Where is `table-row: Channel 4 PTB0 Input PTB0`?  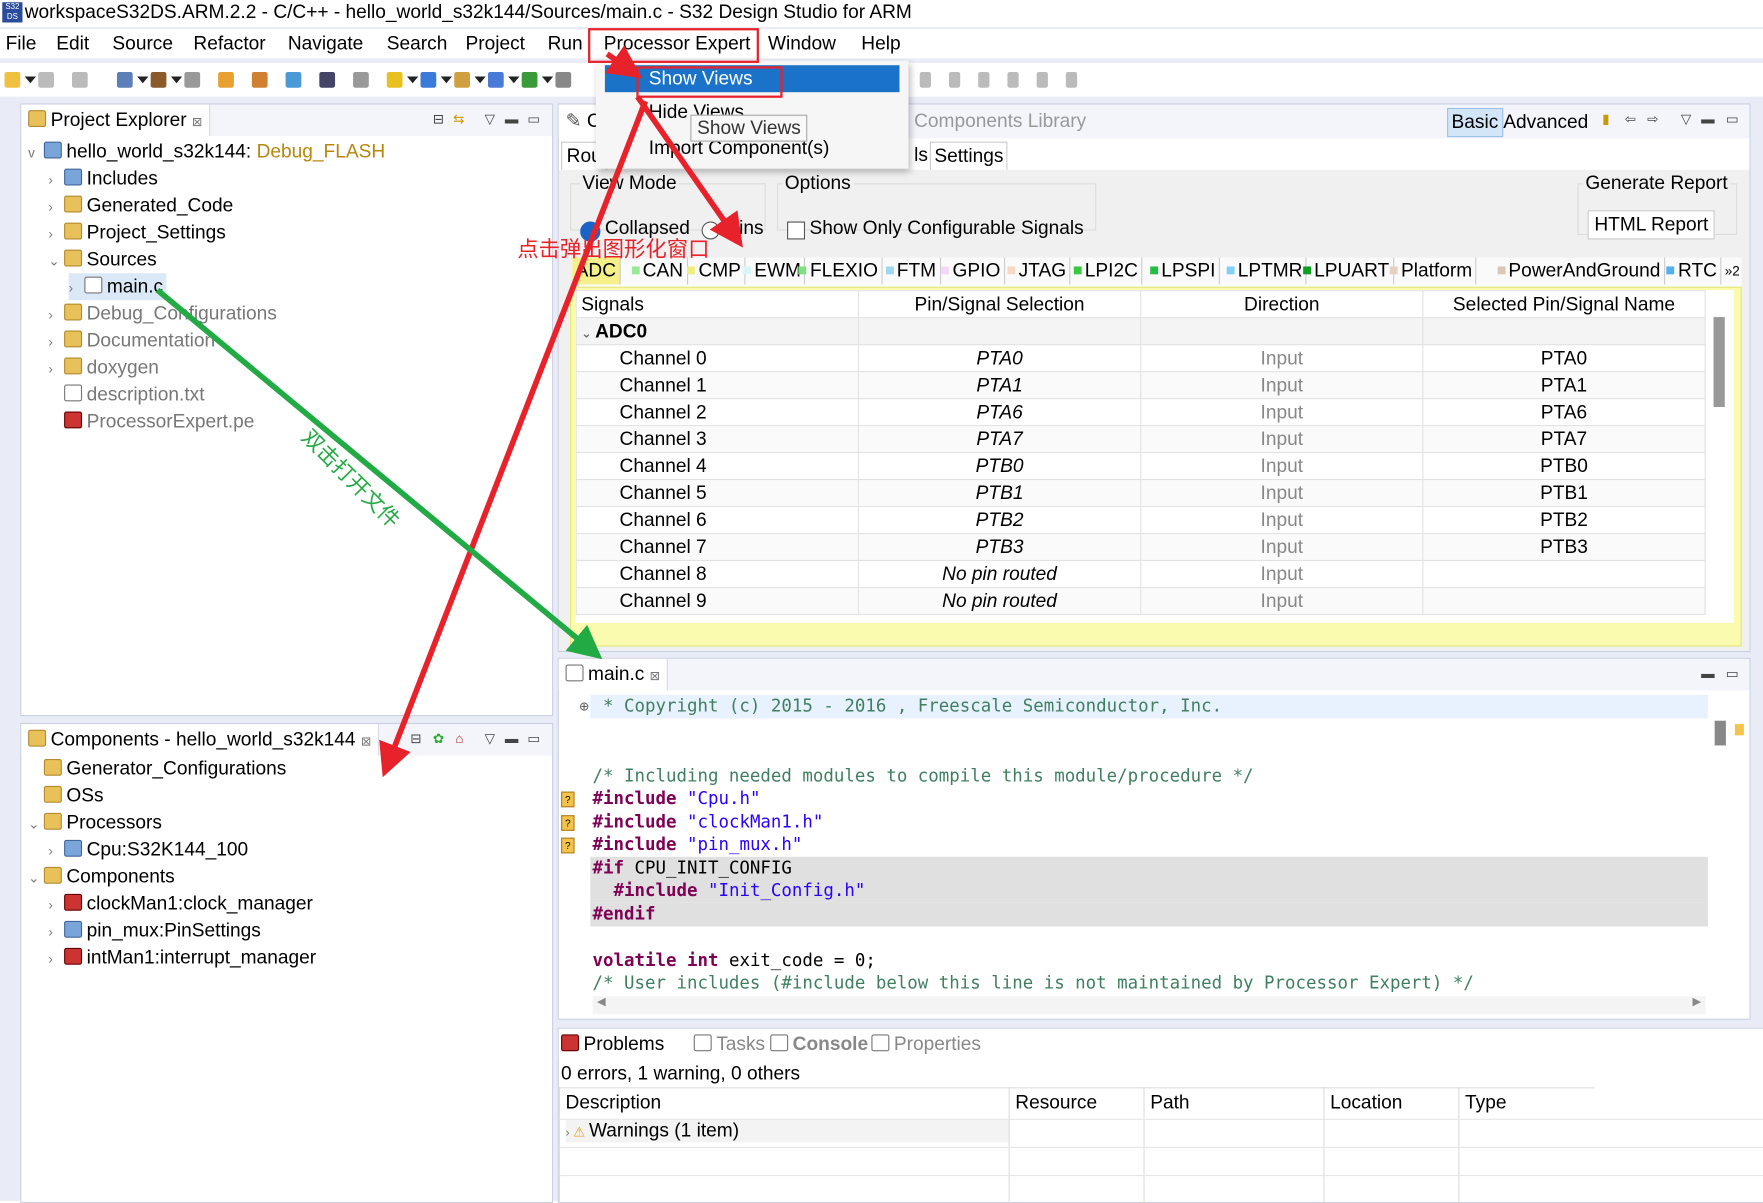
table-row: Channel 4 PTB0 Input PTB0 is located at coordinates (1140, 466).